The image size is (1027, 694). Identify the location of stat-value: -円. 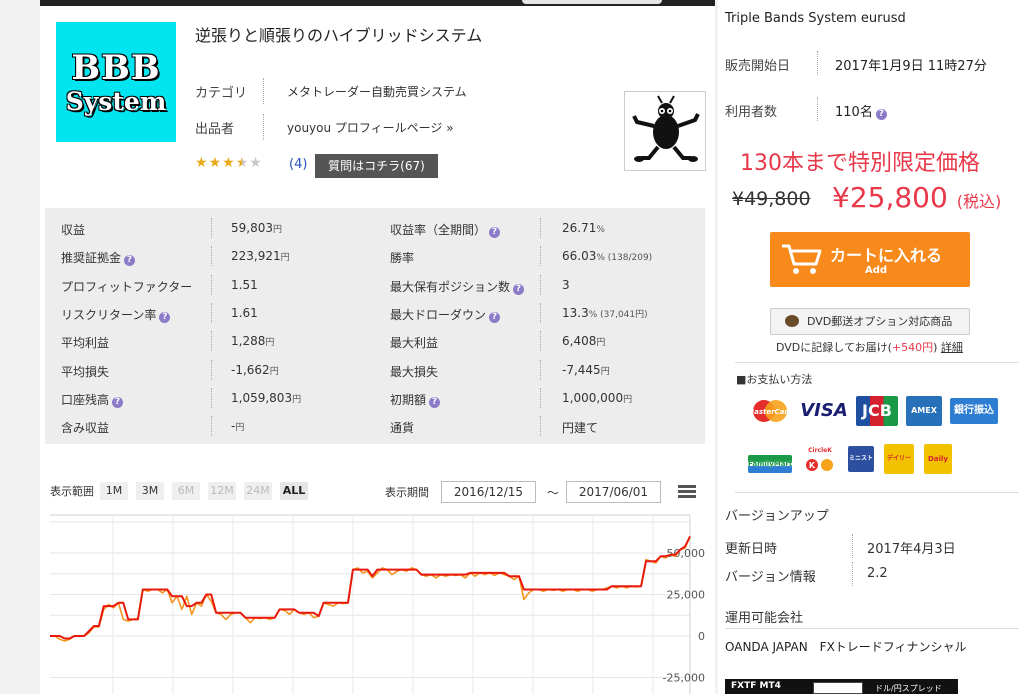
(238, 426).